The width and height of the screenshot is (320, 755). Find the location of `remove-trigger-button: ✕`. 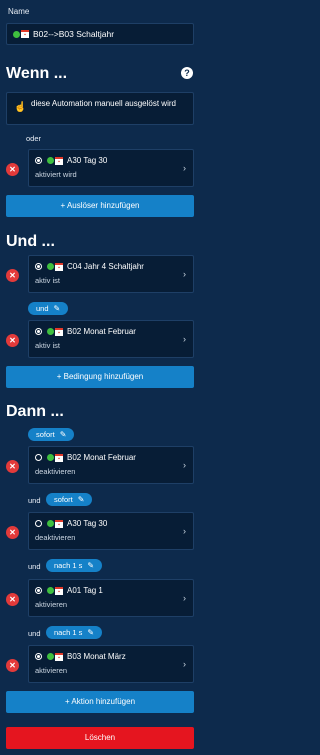

remove-trigger-button: ✕ is located at coordinates (12, 169).